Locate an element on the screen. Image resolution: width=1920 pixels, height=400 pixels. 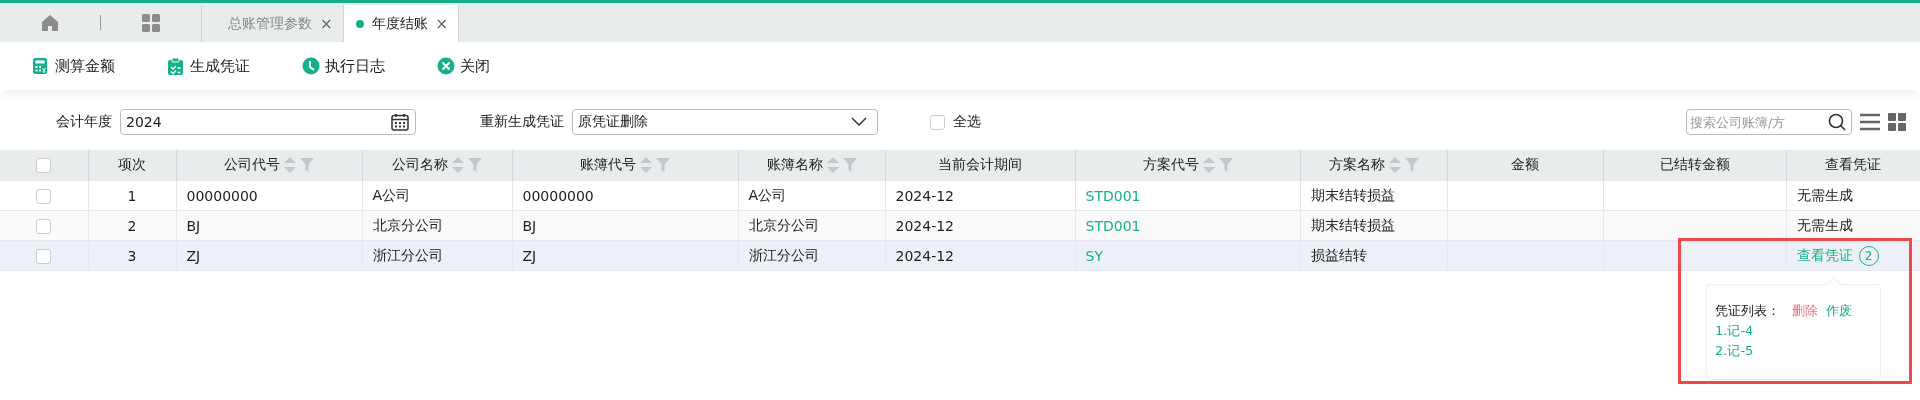
list-view-icon is located at coordinates (1870, 122).